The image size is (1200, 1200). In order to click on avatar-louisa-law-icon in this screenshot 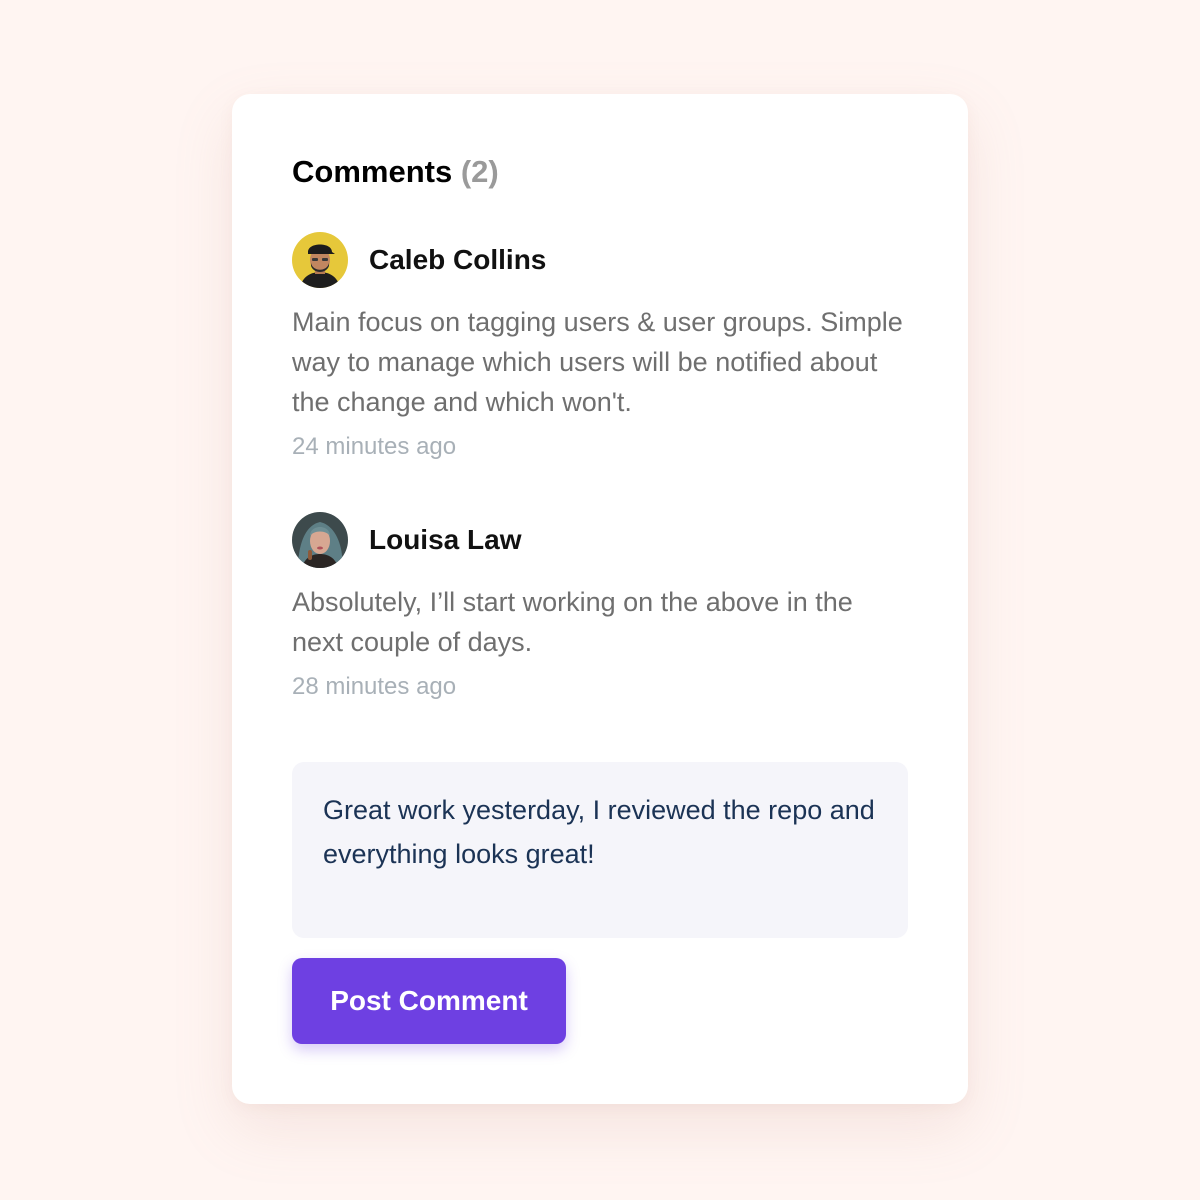, I will do `click(320, 540)`.